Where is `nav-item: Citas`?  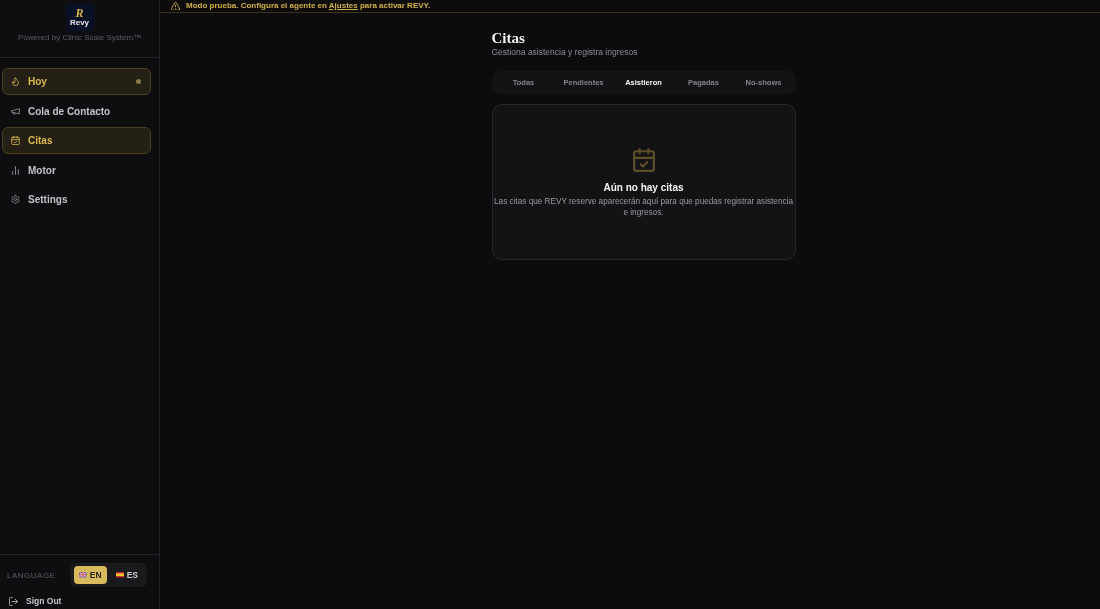 nav-item: Citas is located at coordinates (76, 140).